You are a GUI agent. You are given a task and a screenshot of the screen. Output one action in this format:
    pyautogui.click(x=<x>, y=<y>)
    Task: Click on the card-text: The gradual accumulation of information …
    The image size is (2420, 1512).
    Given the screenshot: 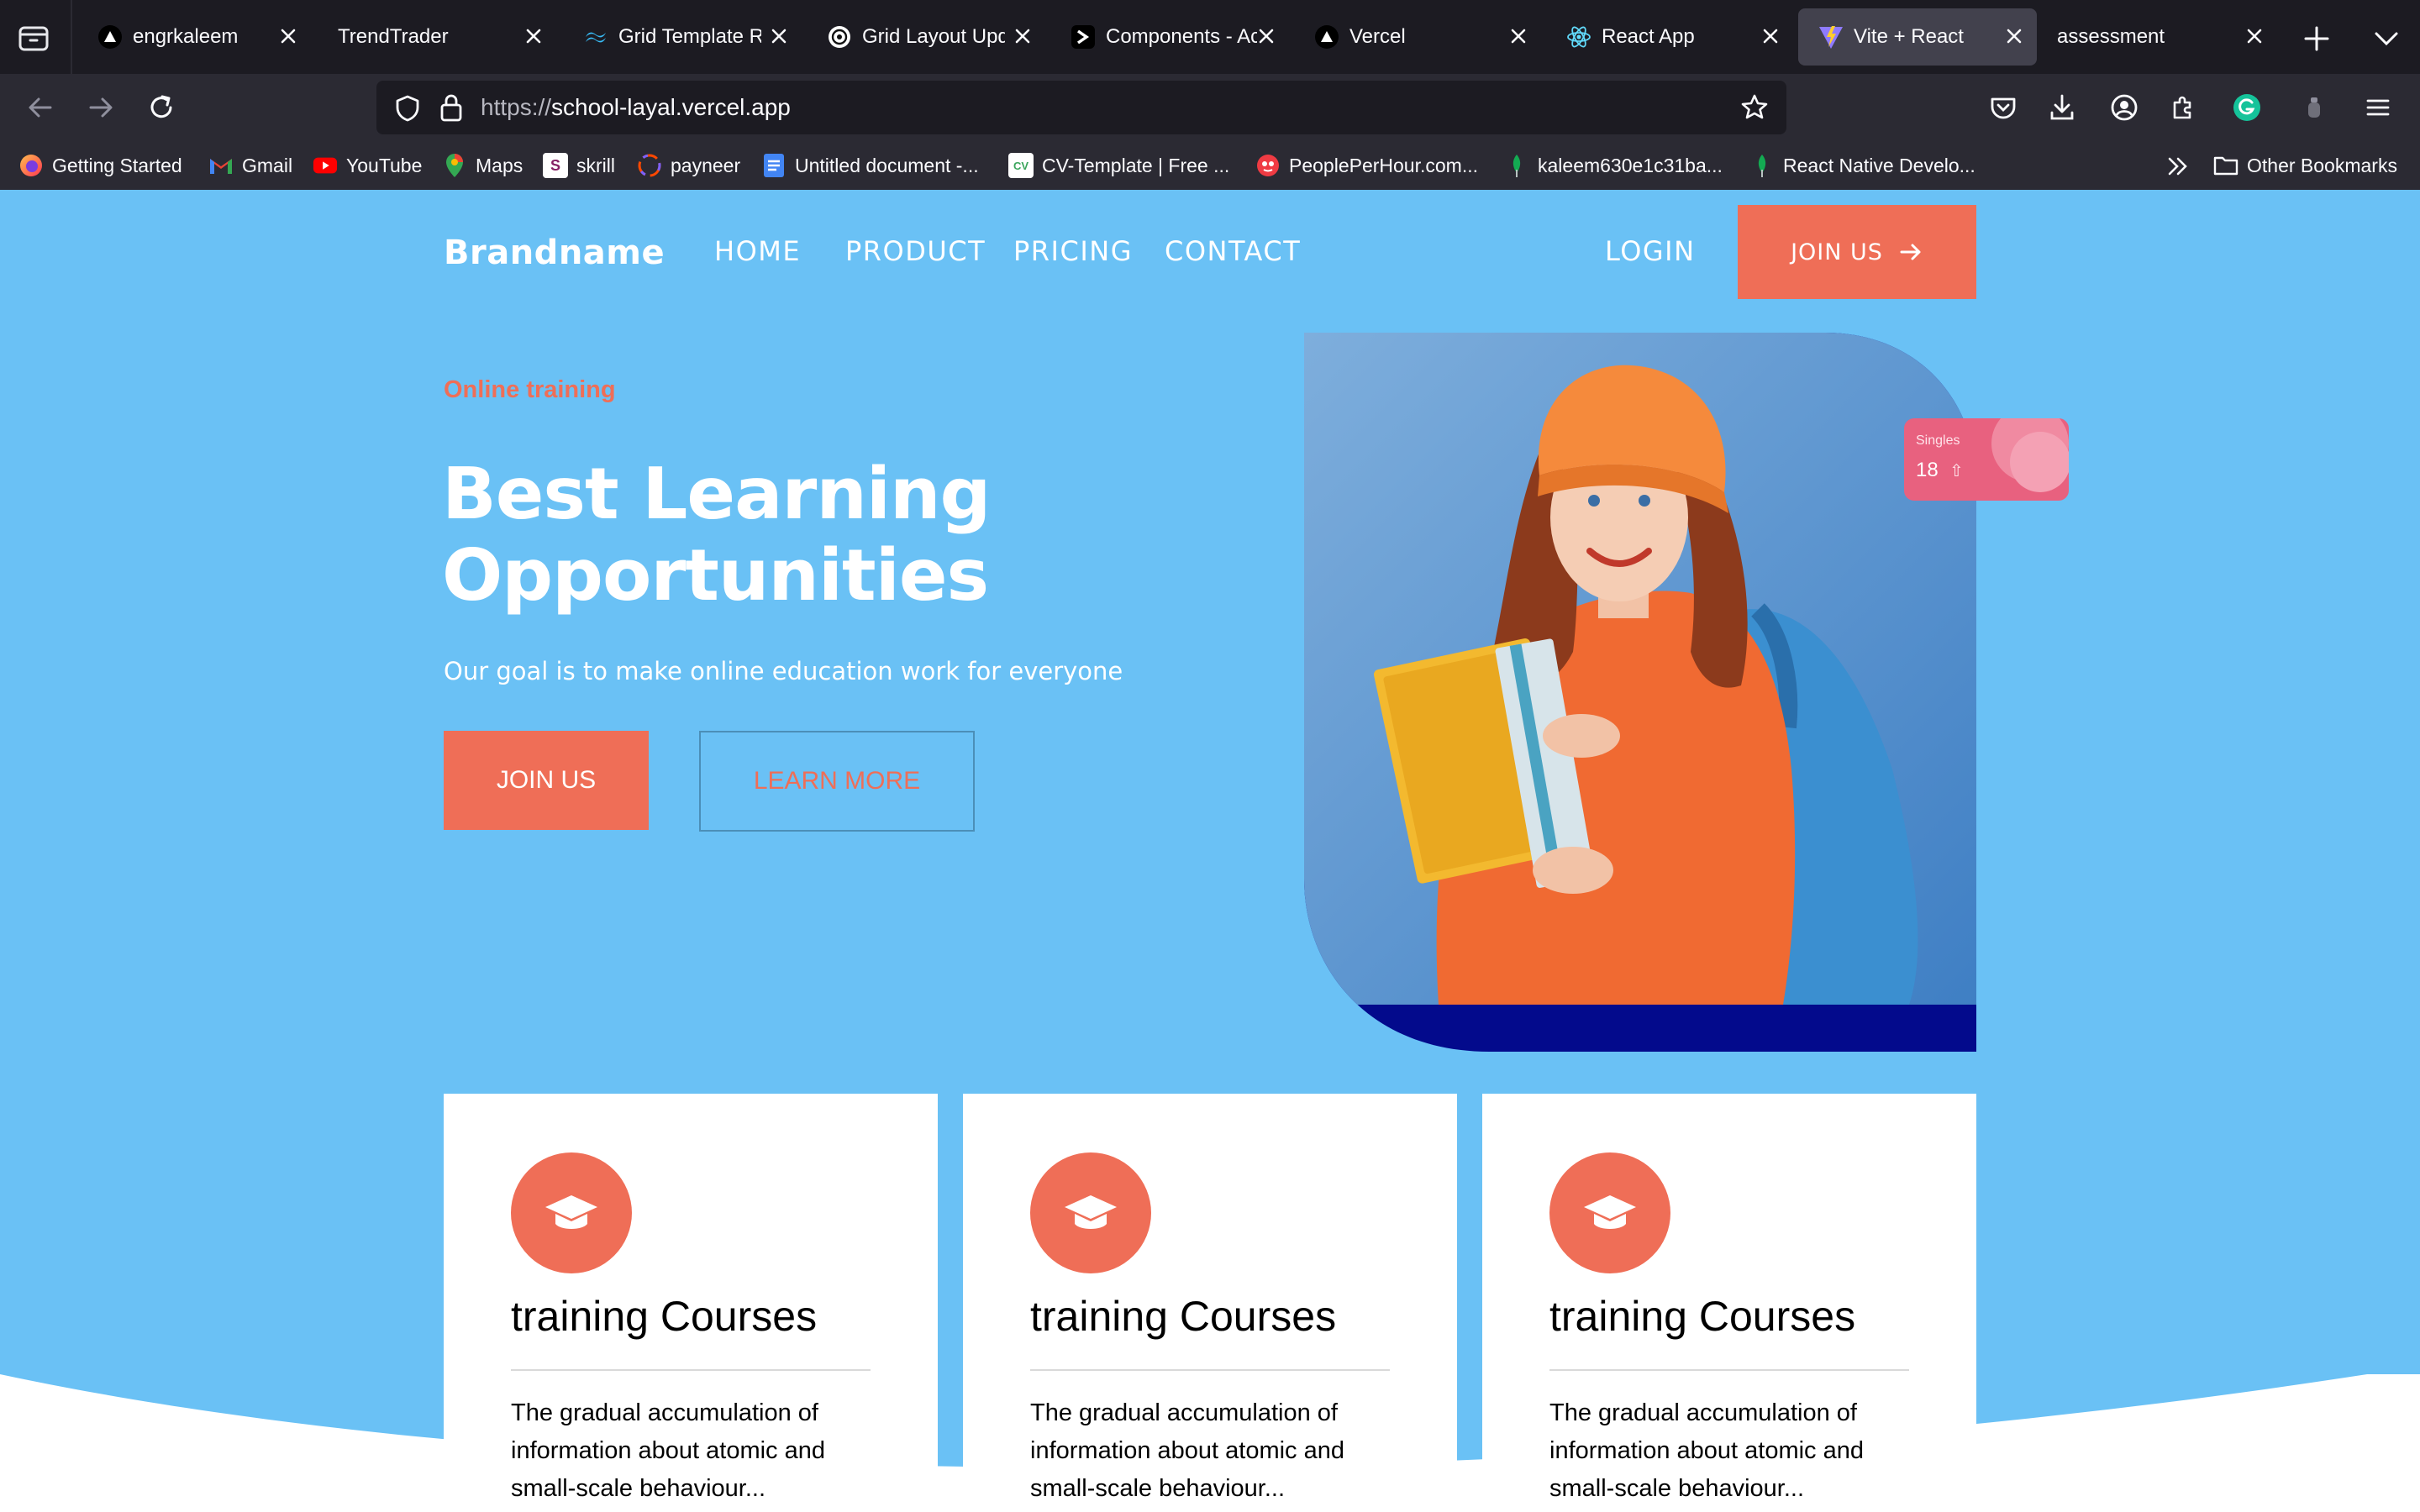 What is the action you would take?
    pyautogui.click(x=668, y=1450)
    